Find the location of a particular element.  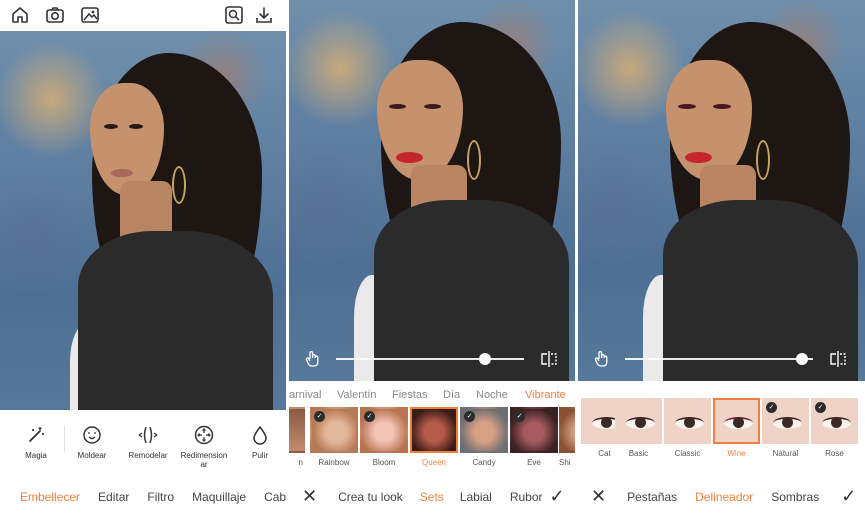

look-thumb-queen: Queen is located at coordinates (434, 437).